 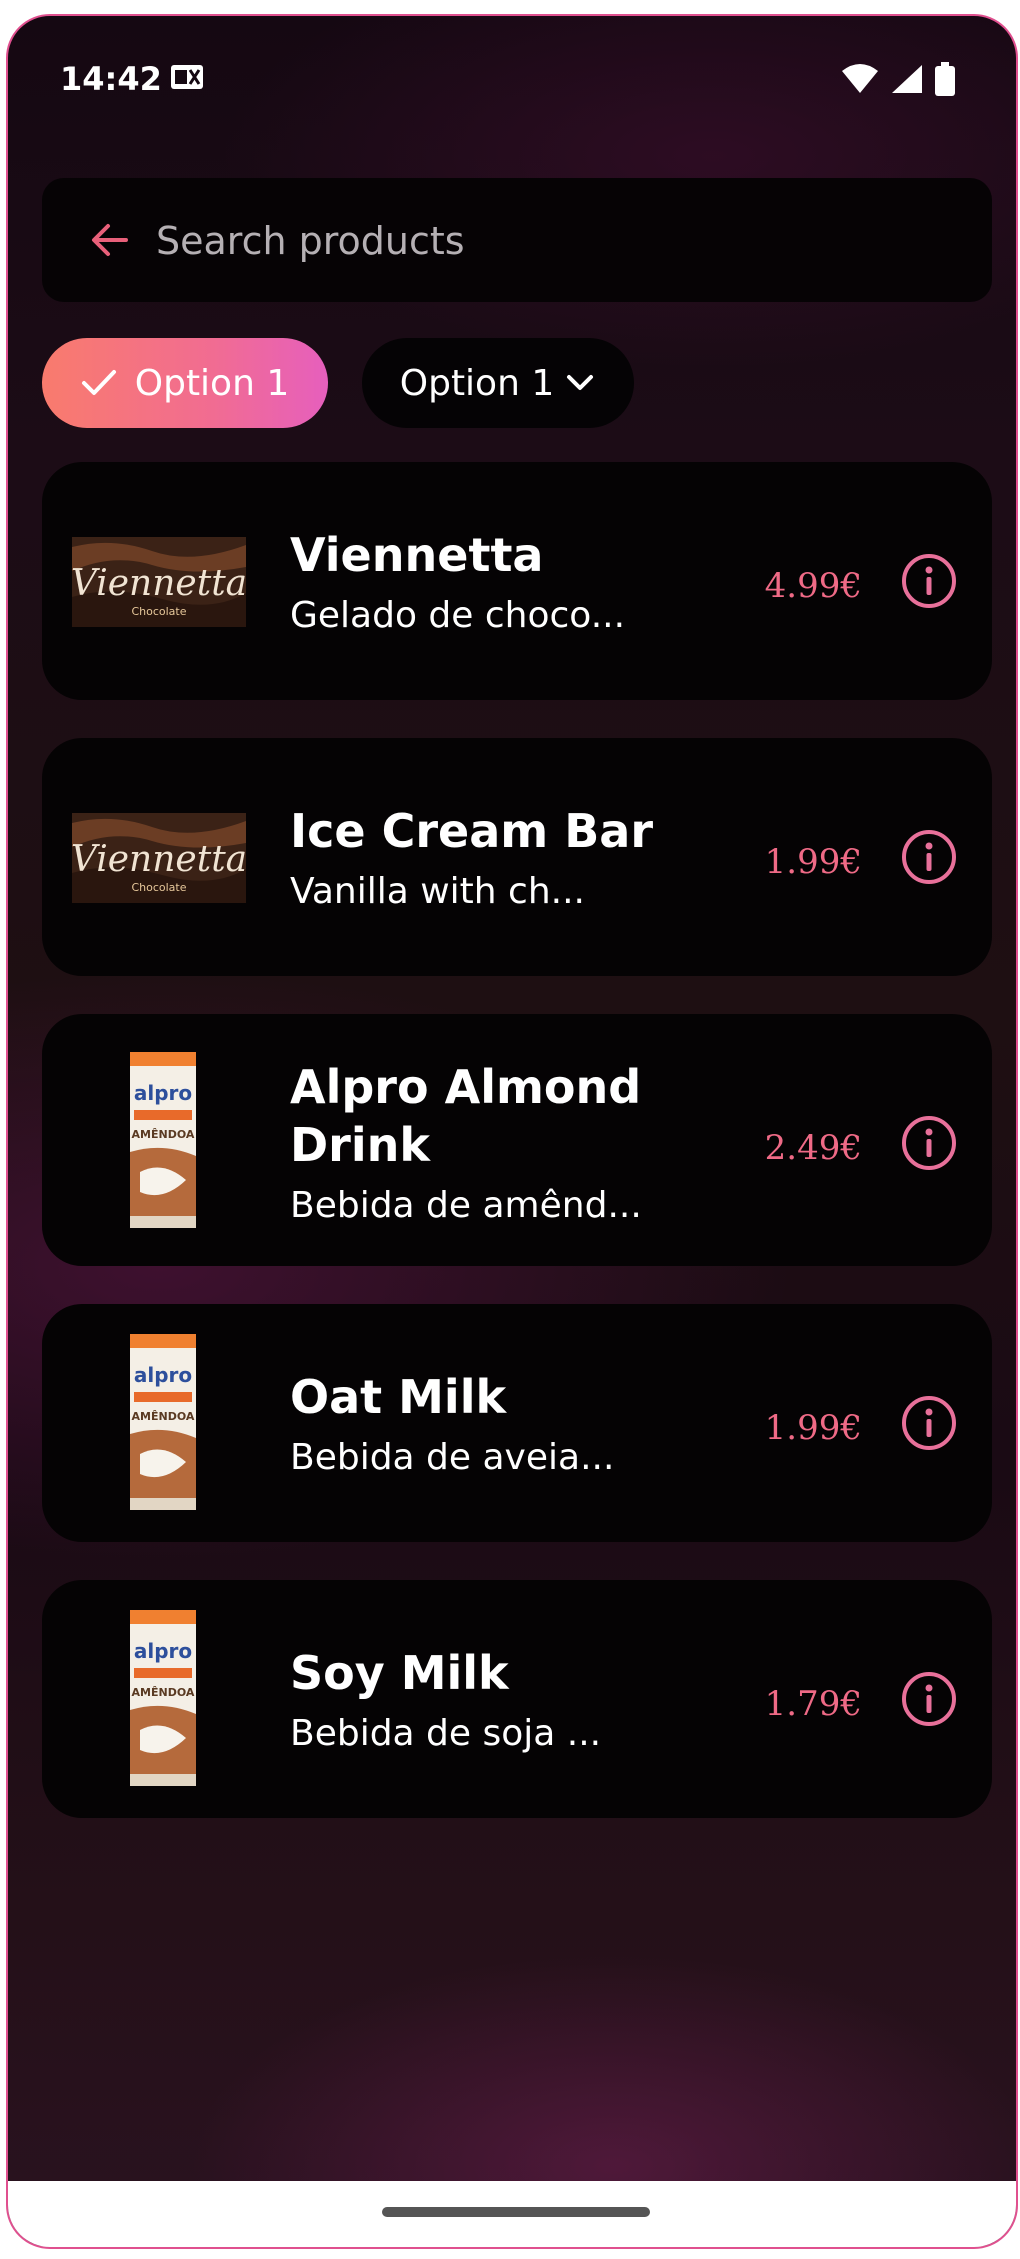 I want to click on product-price: 2.49€, so click(x=813, y=1148).